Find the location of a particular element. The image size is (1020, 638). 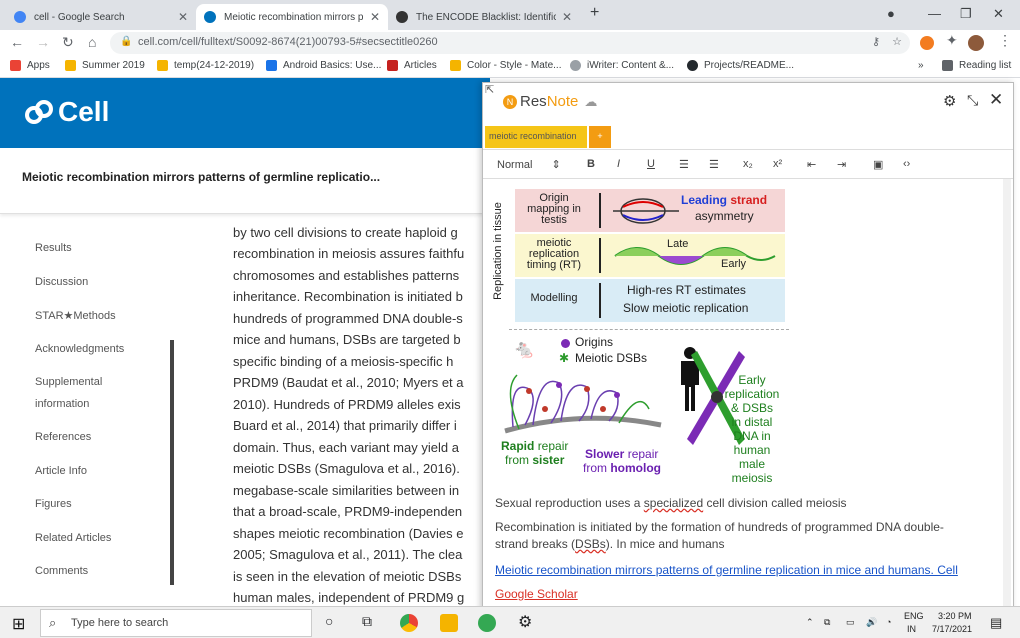

bookmark-apps: Apps is located at coordinates (30, 65).